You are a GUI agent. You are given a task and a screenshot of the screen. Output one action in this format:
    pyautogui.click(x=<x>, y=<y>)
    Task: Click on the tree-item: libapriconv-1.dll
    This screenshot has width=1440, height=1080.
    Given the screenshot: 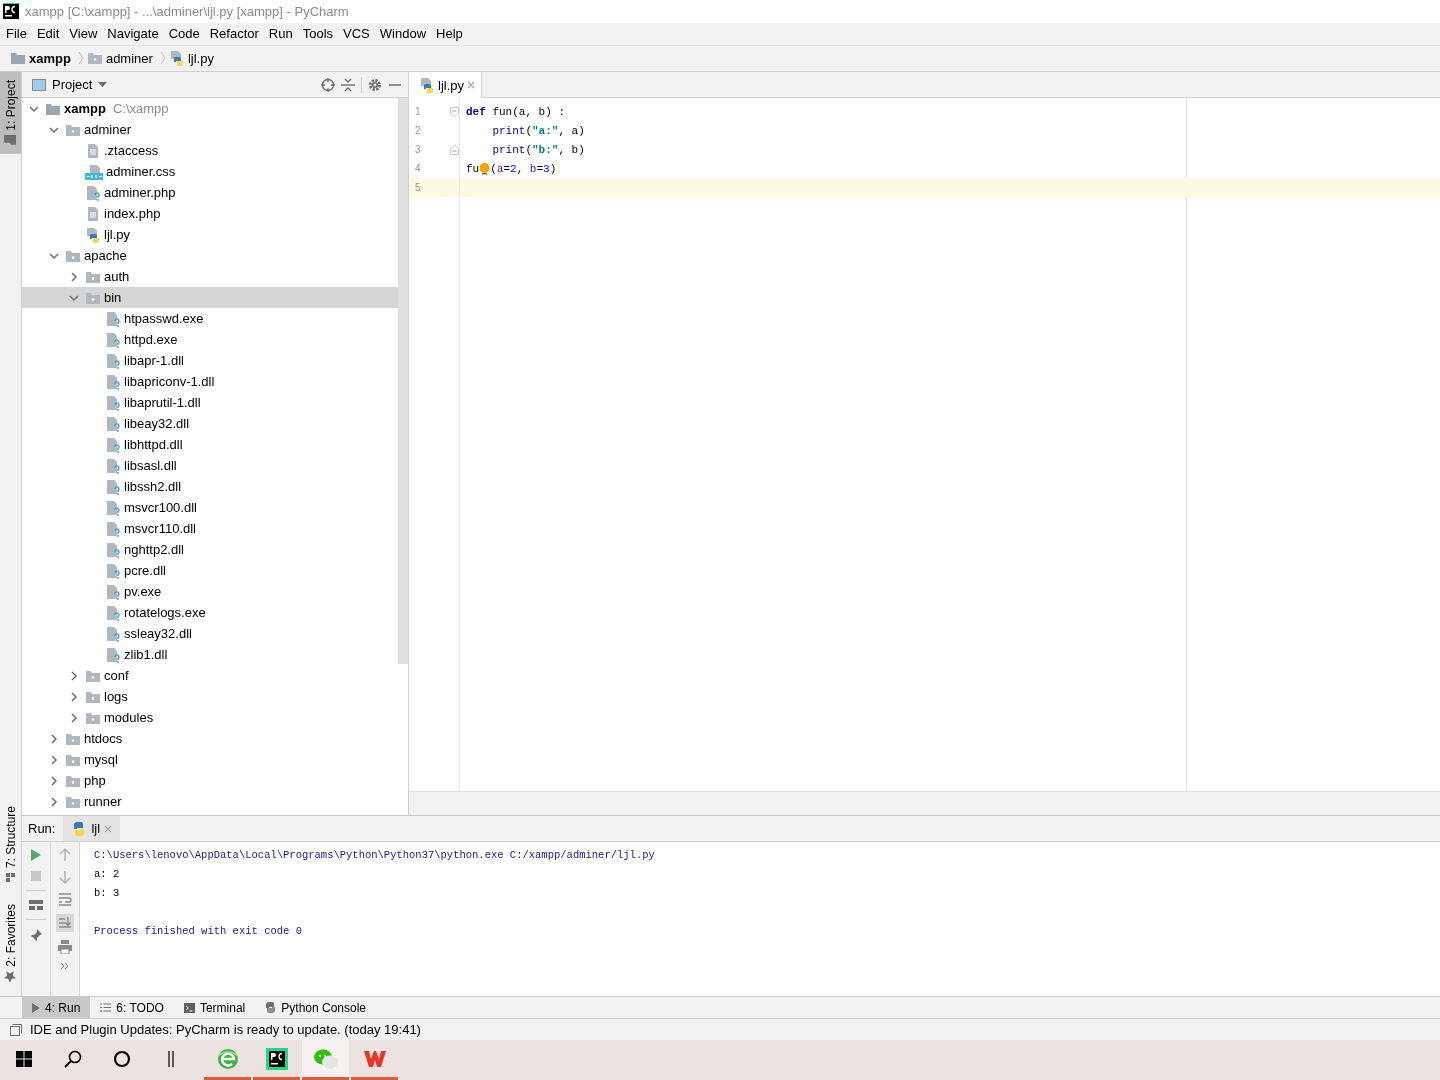 What is the action you would take?
    pyautogui.click(x=169, y=382)
    